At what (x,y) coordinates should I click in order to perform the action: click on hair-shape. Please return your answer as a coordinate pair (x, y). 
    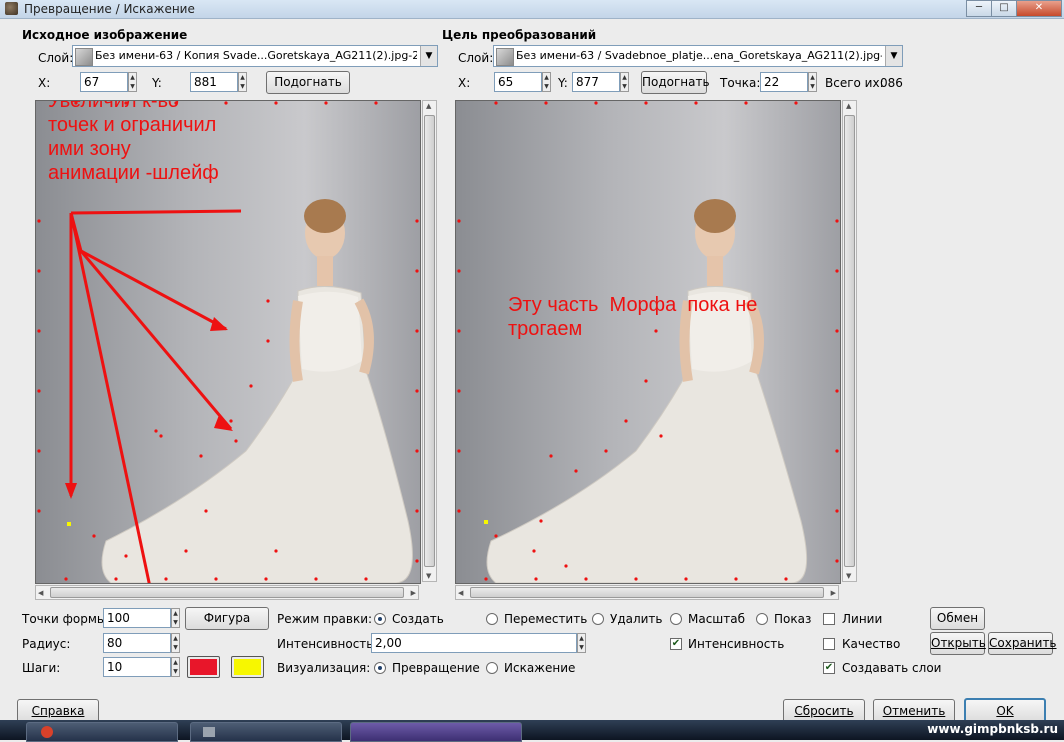
    Looking at the image, I should click on (715, 216).